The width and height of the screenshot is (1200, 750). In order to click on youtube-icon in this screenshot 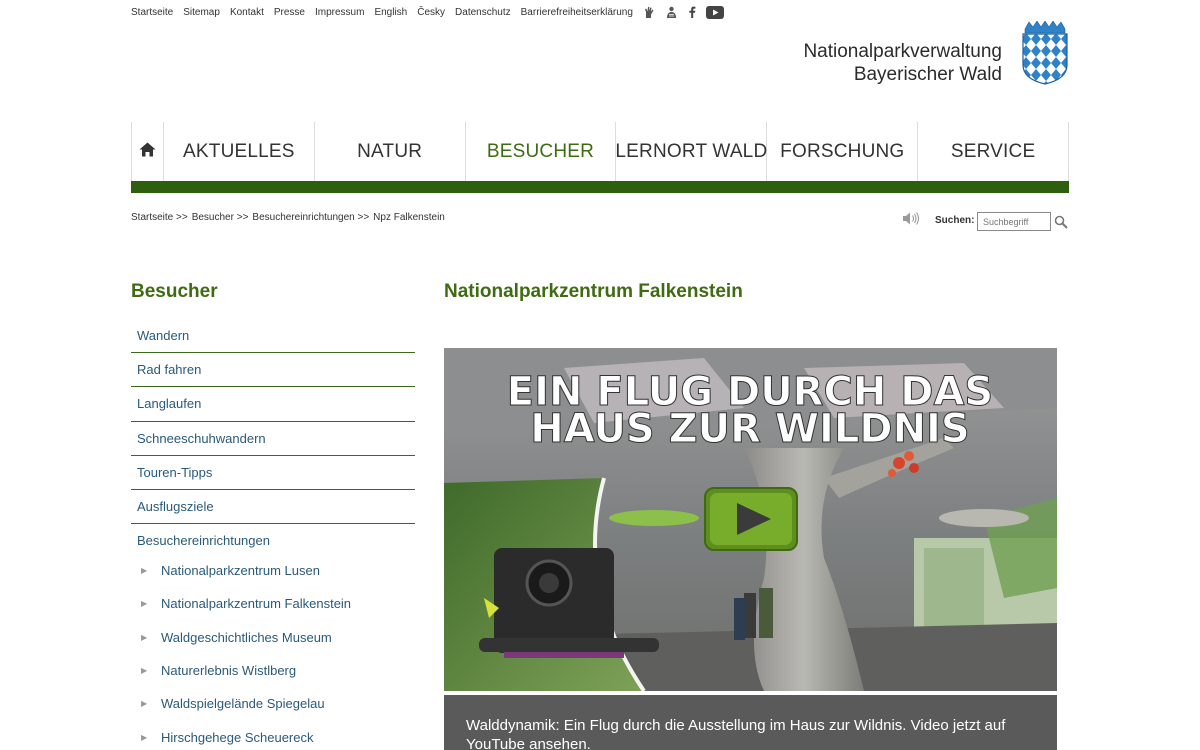, I will do `click(714, 12)`.